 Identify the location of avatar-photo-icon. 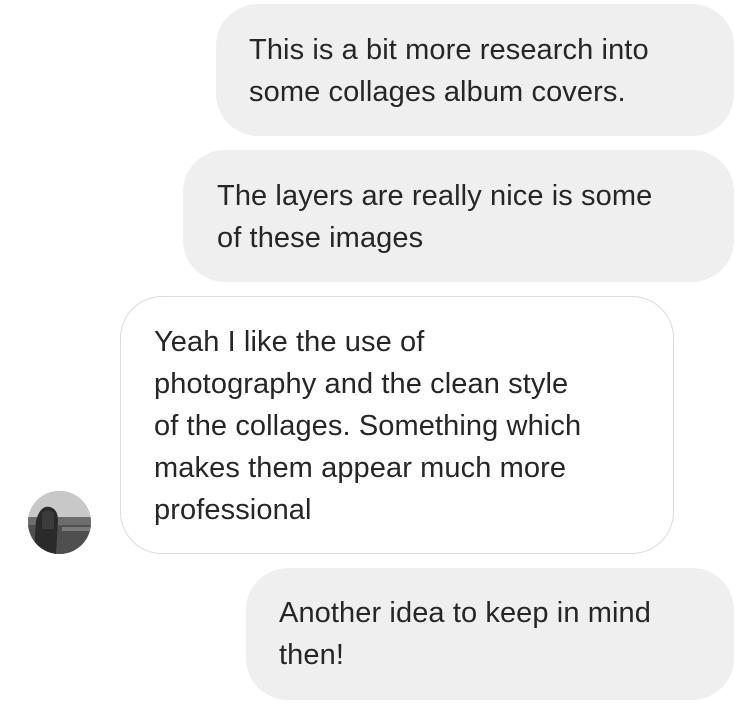
(59, 522).